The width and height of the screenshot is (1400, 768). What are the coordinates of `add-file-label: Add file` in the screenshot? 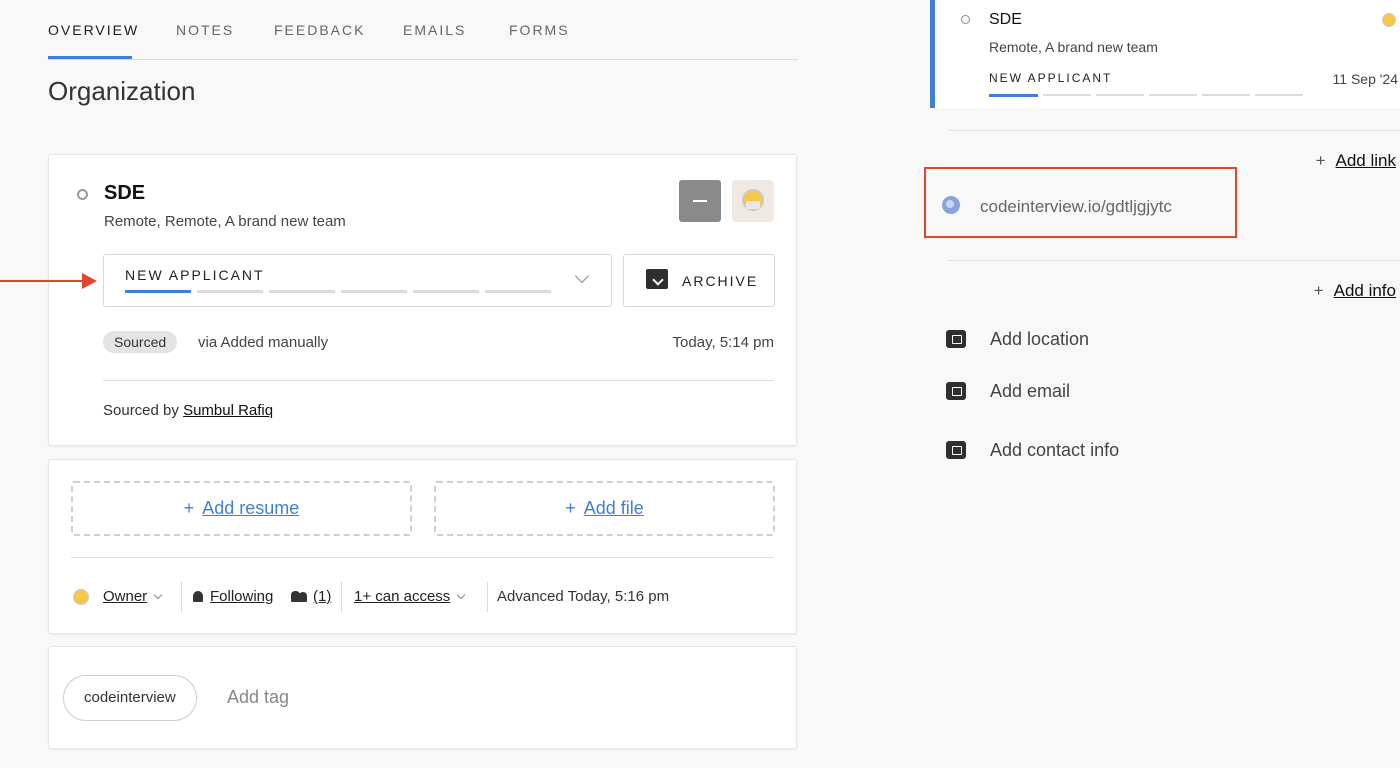 It's located at (613, 508).